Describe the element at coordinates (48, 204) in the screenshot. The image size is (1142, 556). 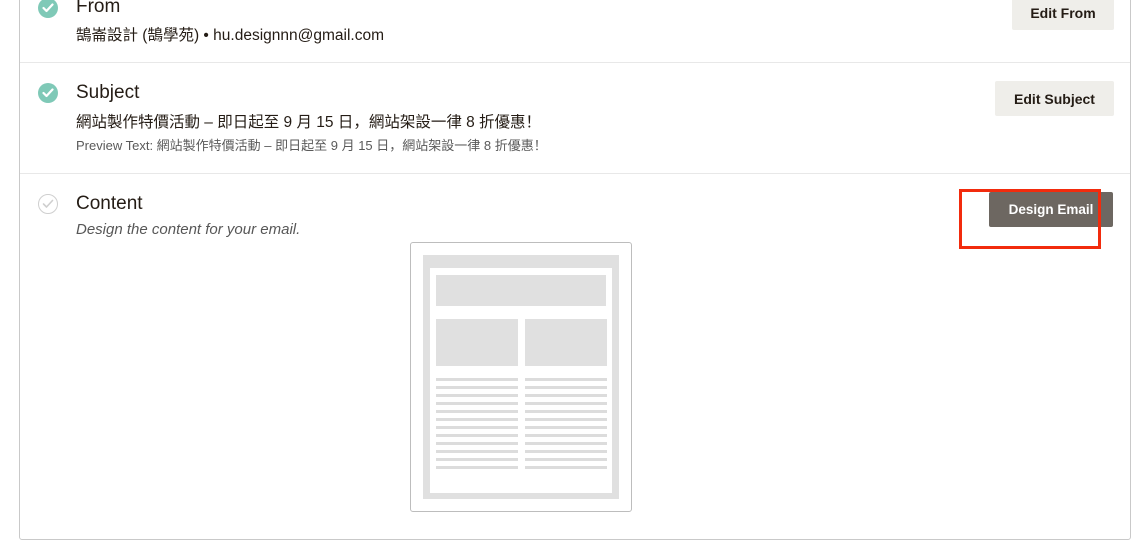
I see `check-incomplete-icon` at that location.